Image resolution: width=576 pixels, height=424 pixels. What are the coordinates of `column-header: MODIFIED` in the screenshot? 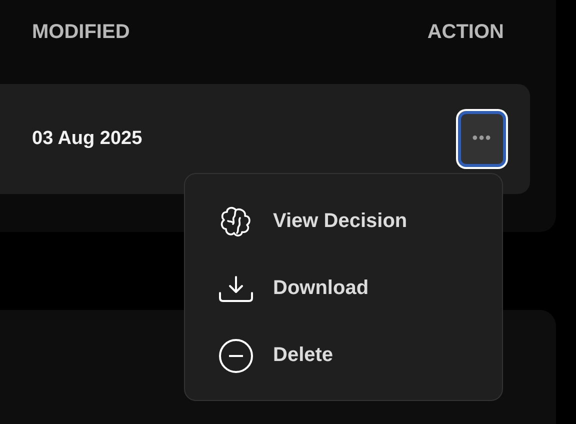 It's located at (81, 32).